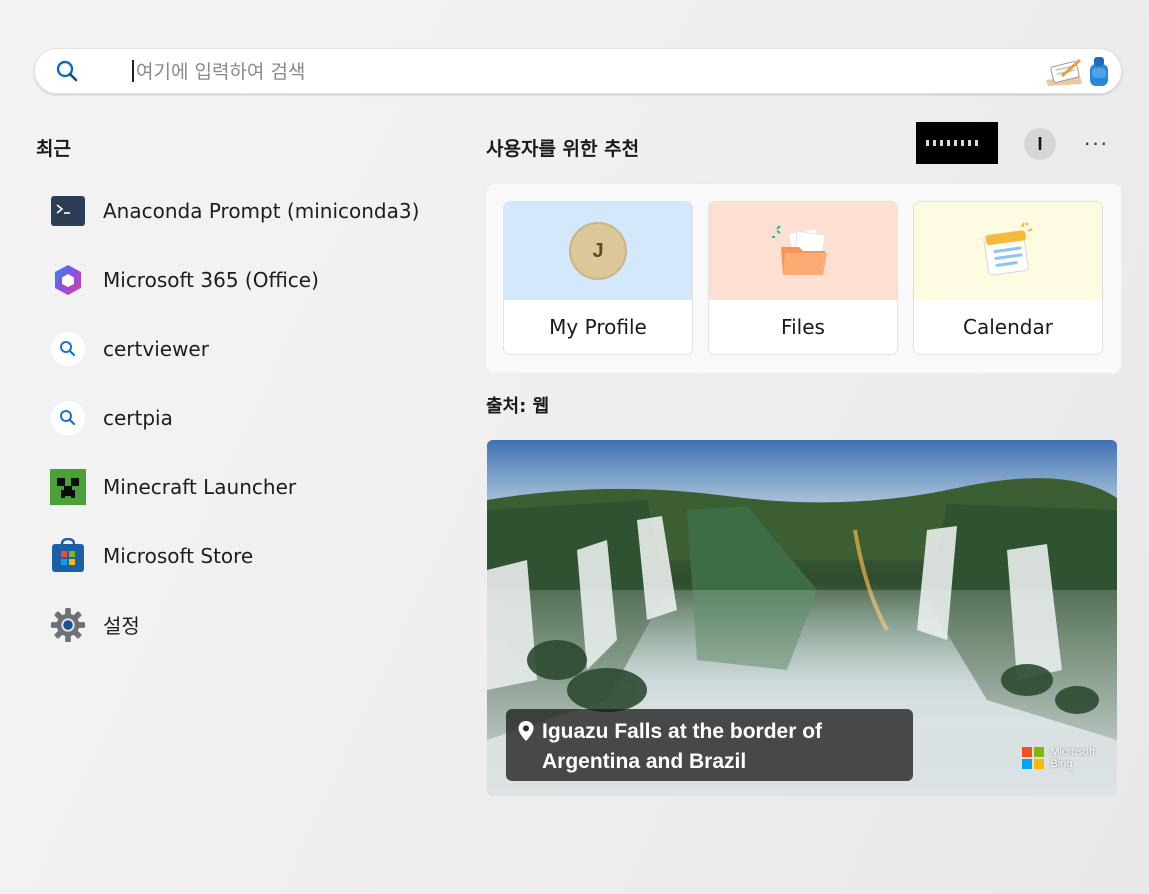 Image resolution: width=1149 pixels, height=894 pixels. Describe the element at coordinates (156, 348) in the screenshot. I see `recent-item-label: certviewer` at that location.